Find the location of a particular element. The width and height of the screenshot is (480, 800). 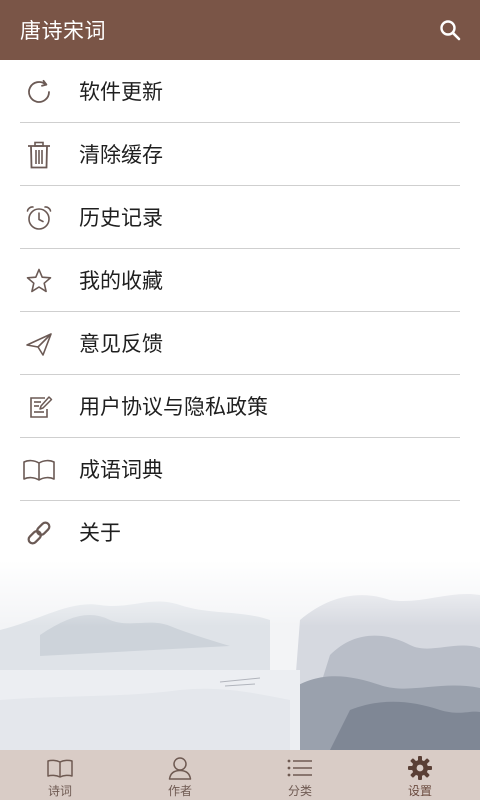

menu-item-label: 意见反馈 is located at coordinates (121, 344).